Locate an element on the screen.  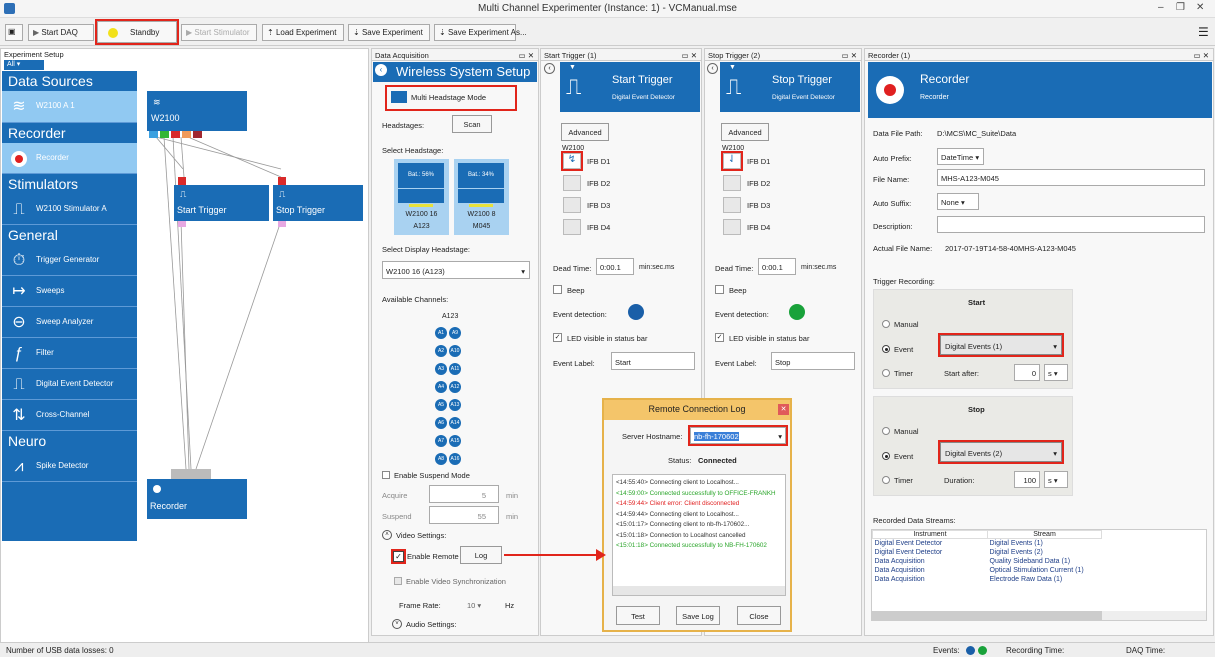
canvas-node-start-trigger: ⎍ Start Trigger is located at coordinates (221, 203).